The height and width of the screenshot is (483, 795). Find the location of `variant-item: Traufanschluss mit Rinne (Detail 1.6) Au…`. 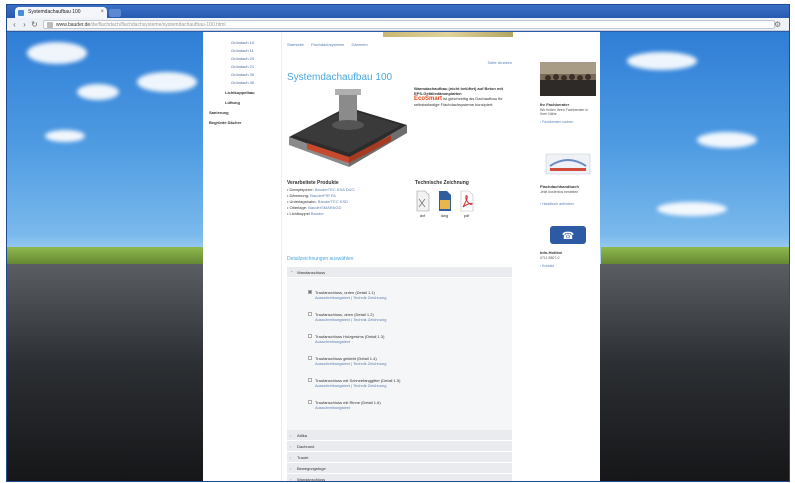

variant-item: Traufanschluss mit Rinne (Detail 1.6) Au… is located at coordinates (396, 405).